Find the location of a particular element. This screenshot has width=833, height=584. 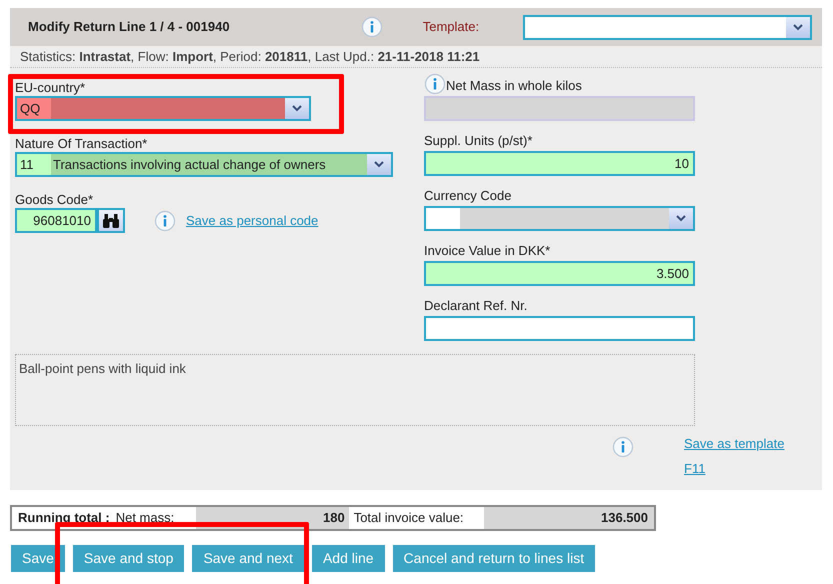

field-label: EU-country* is located at coordinates (50, 86).